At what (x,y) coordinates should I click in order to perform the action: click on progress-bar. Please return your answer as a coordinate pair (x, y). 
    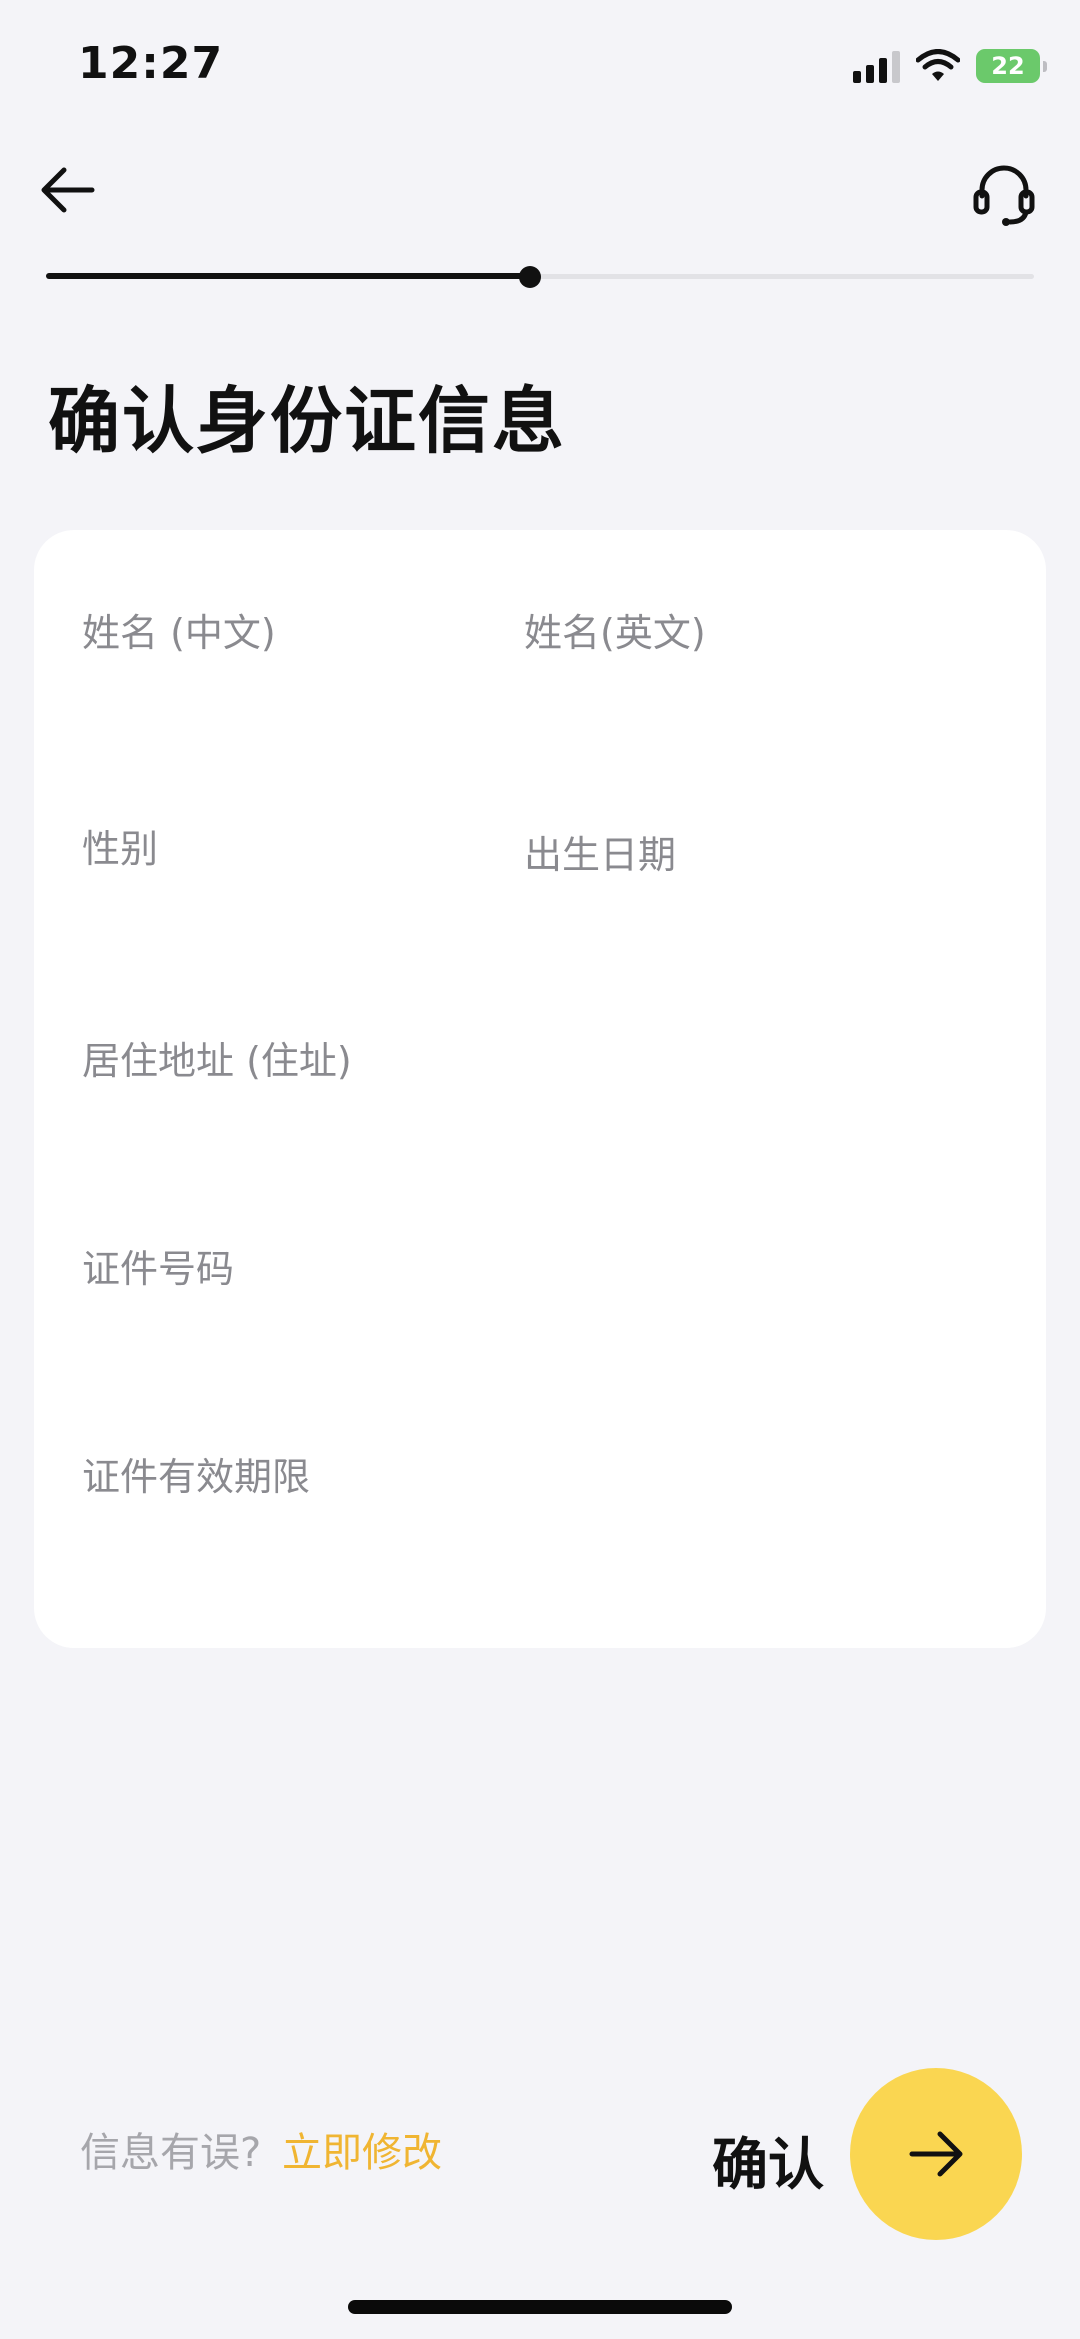
    Looking at the image, I should click on (540, 277).